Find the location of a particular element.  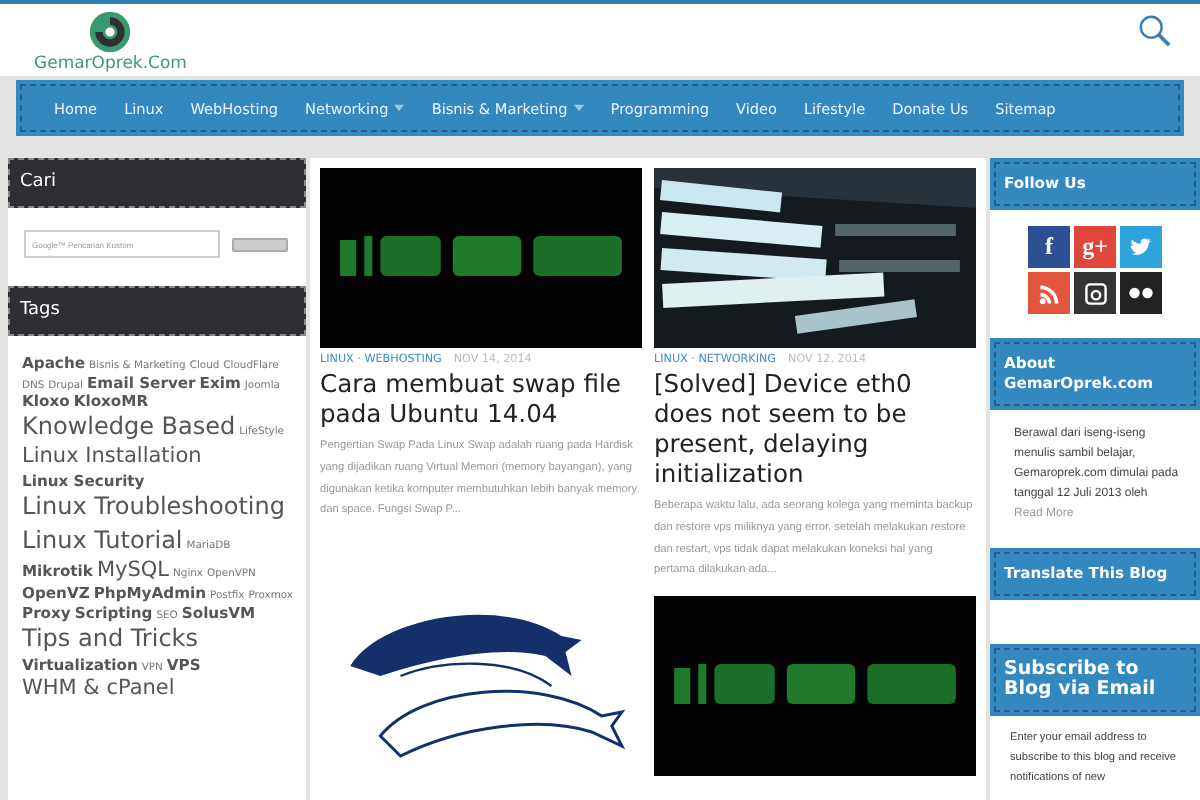

search-button is located at coordinates (260, 244).